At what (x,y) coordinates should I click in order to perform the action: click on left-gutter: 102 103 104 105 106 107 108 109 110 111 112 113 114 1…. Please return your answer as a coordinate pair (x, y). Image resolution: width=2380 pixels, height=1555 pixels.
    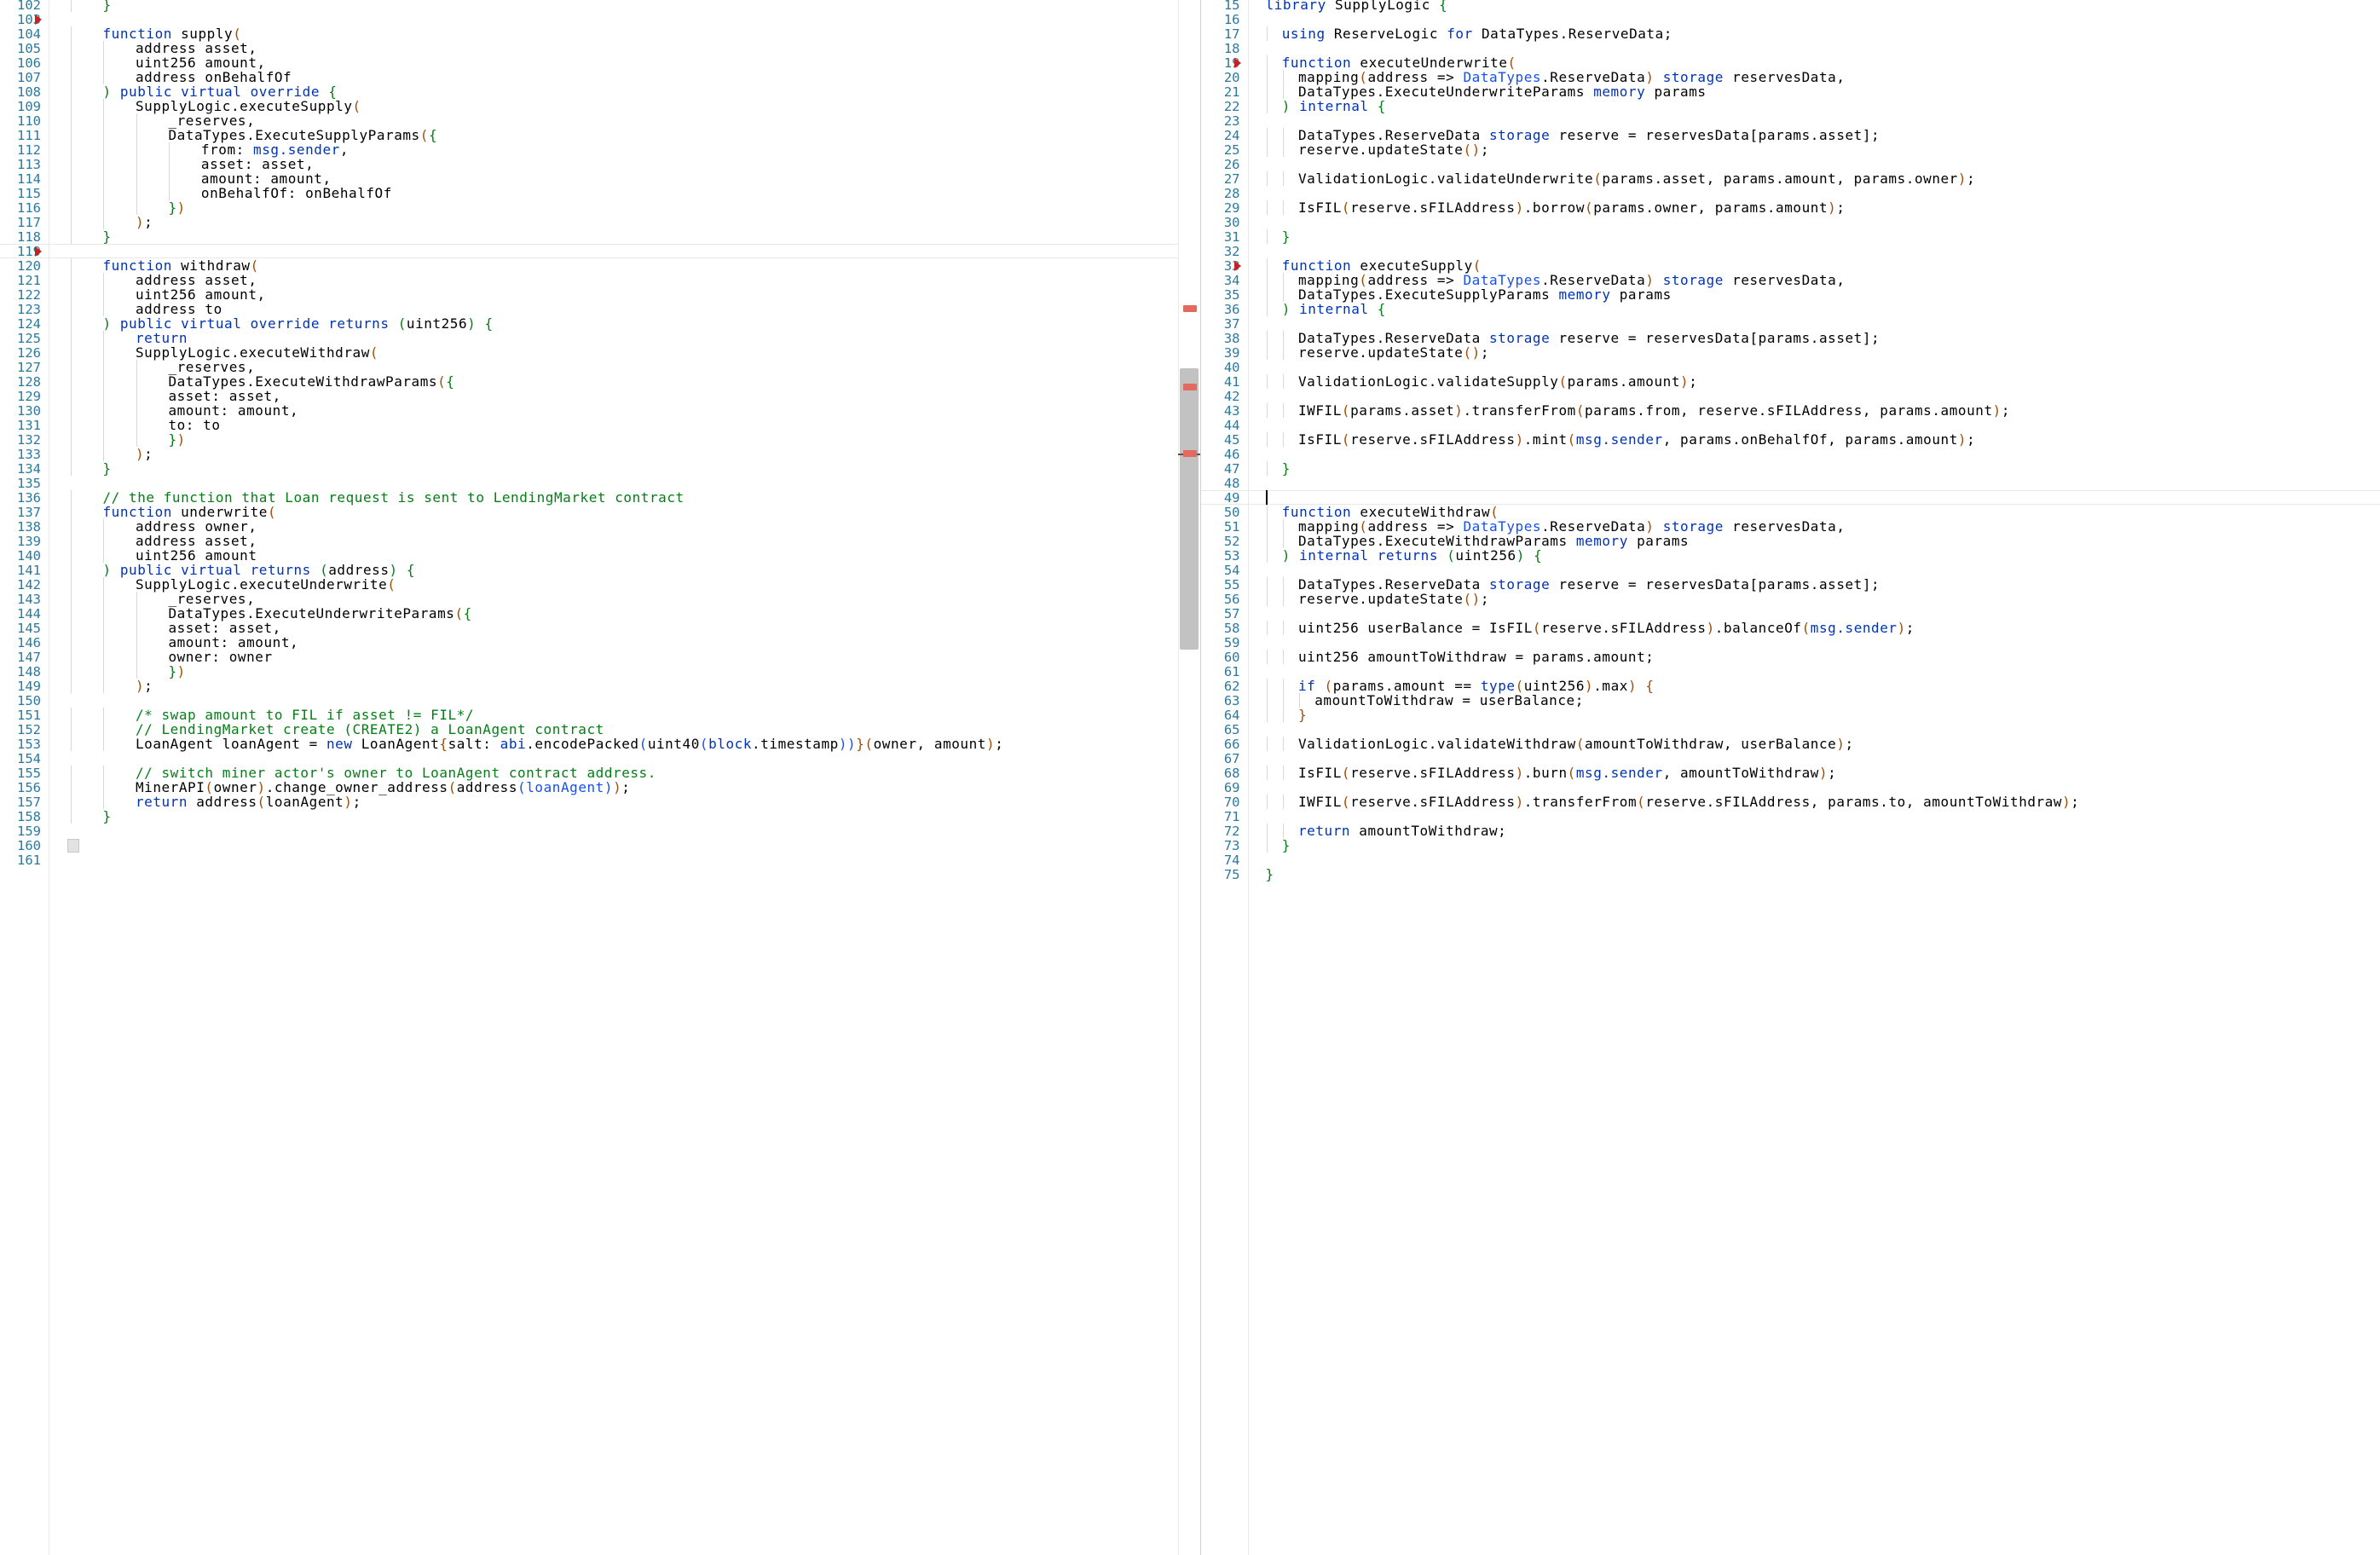
    Looking at the image, I should click on (24, 778).